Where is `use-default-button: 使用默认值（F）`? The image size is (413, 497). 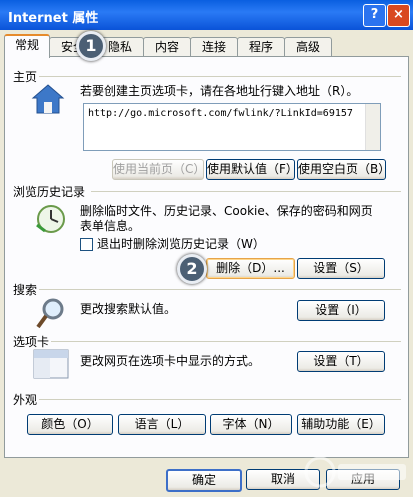 use-default-button: 使用默认值（F） is located at coordinates (252, 169).